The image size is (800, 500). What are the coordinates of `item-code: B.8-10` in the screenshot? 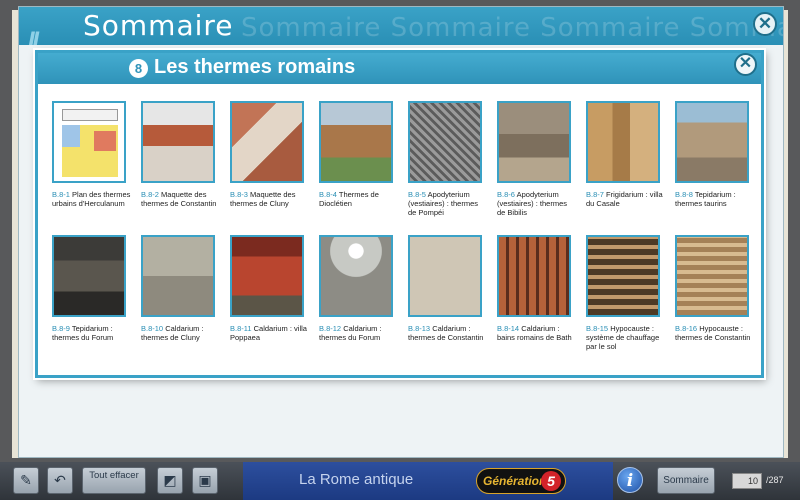 It's located at (152, 328).